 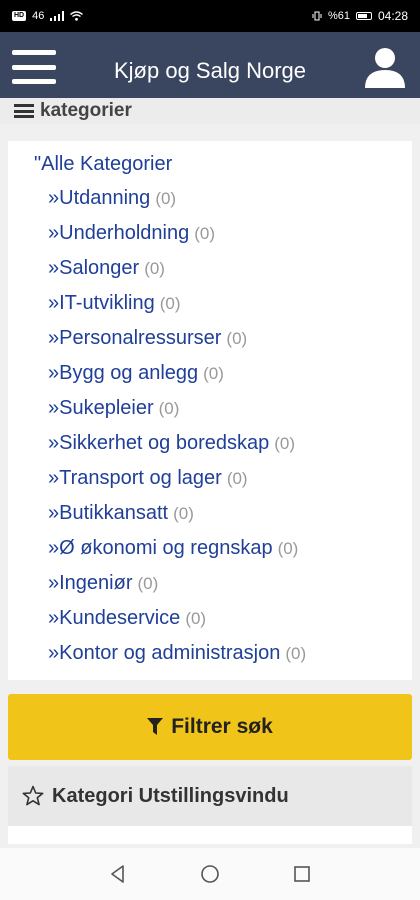 I want to click on category-link: »Kundeservice, so click(x=114, y=618).